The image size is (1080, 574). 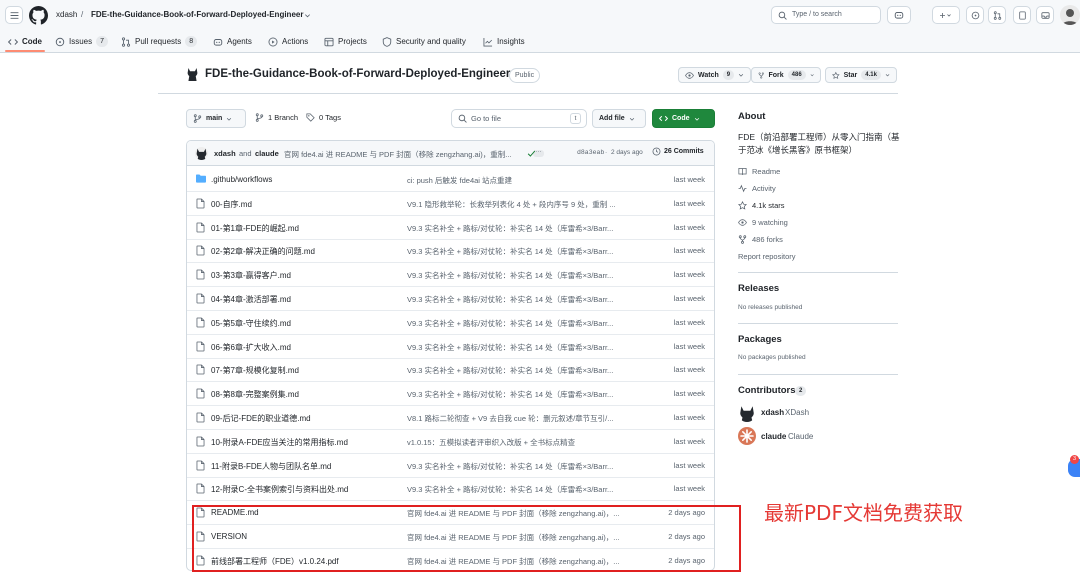 I want to click on watching-link: 9 watching, so click(x=763, y=222).